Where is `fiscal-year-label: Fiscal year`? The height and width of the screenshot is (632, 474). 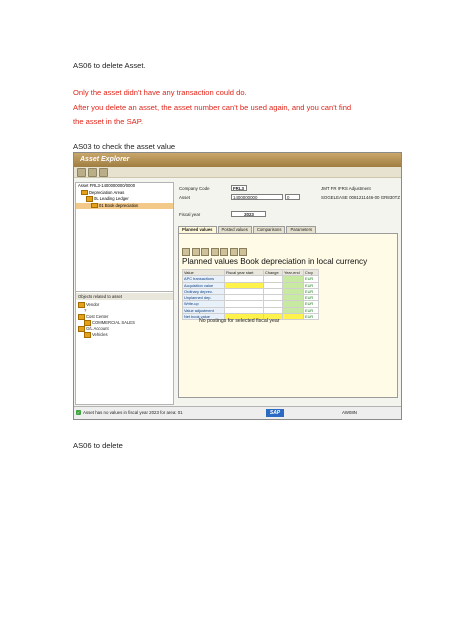
fiscal-year-label: Fiscal year is located at coordinates (190, 214).